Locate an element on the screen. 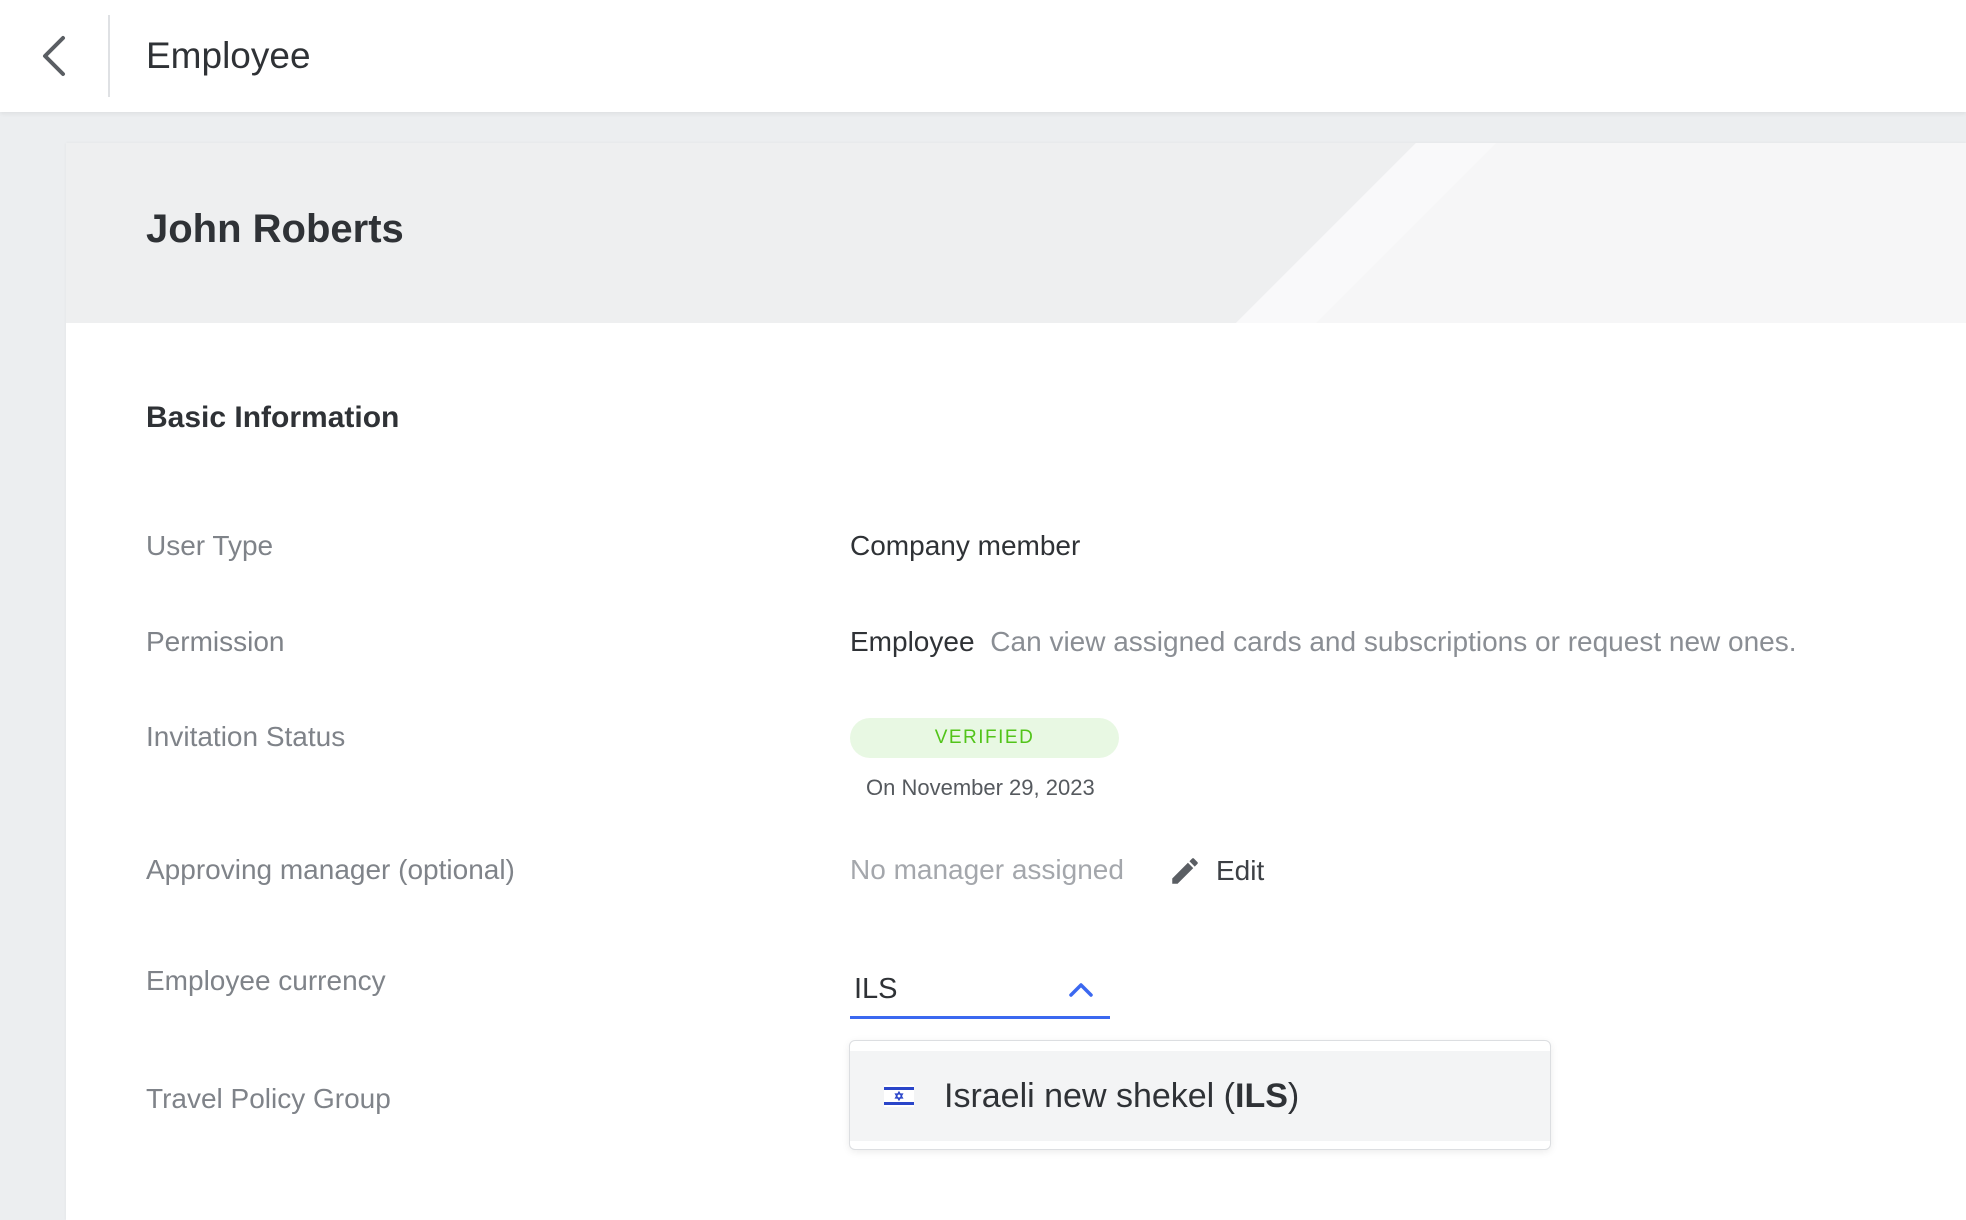 The height and width of the screenshot is (1220, 1966). back-button is located at coordinates (54, 56).